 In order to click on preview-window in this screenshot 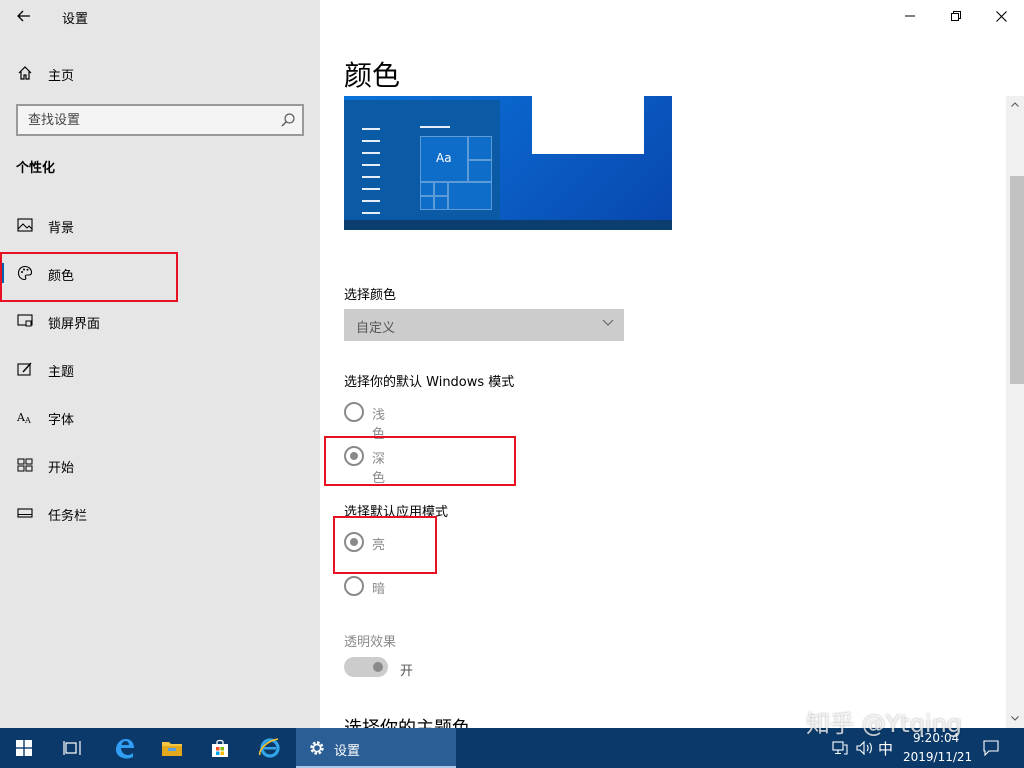, I will do `click(588, 125)`.